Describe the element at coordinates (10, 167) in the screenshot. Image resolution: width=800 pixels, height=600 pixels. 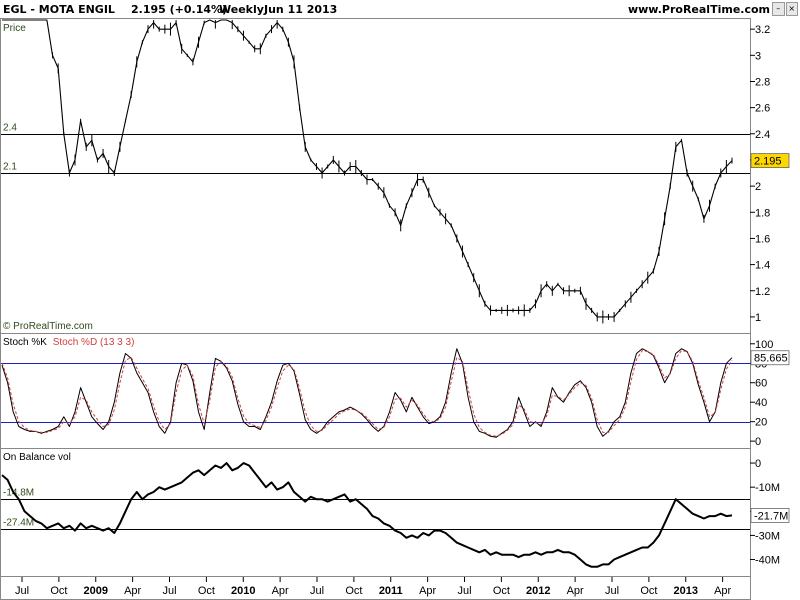
I see `price-level-label: 2.1` at that location.